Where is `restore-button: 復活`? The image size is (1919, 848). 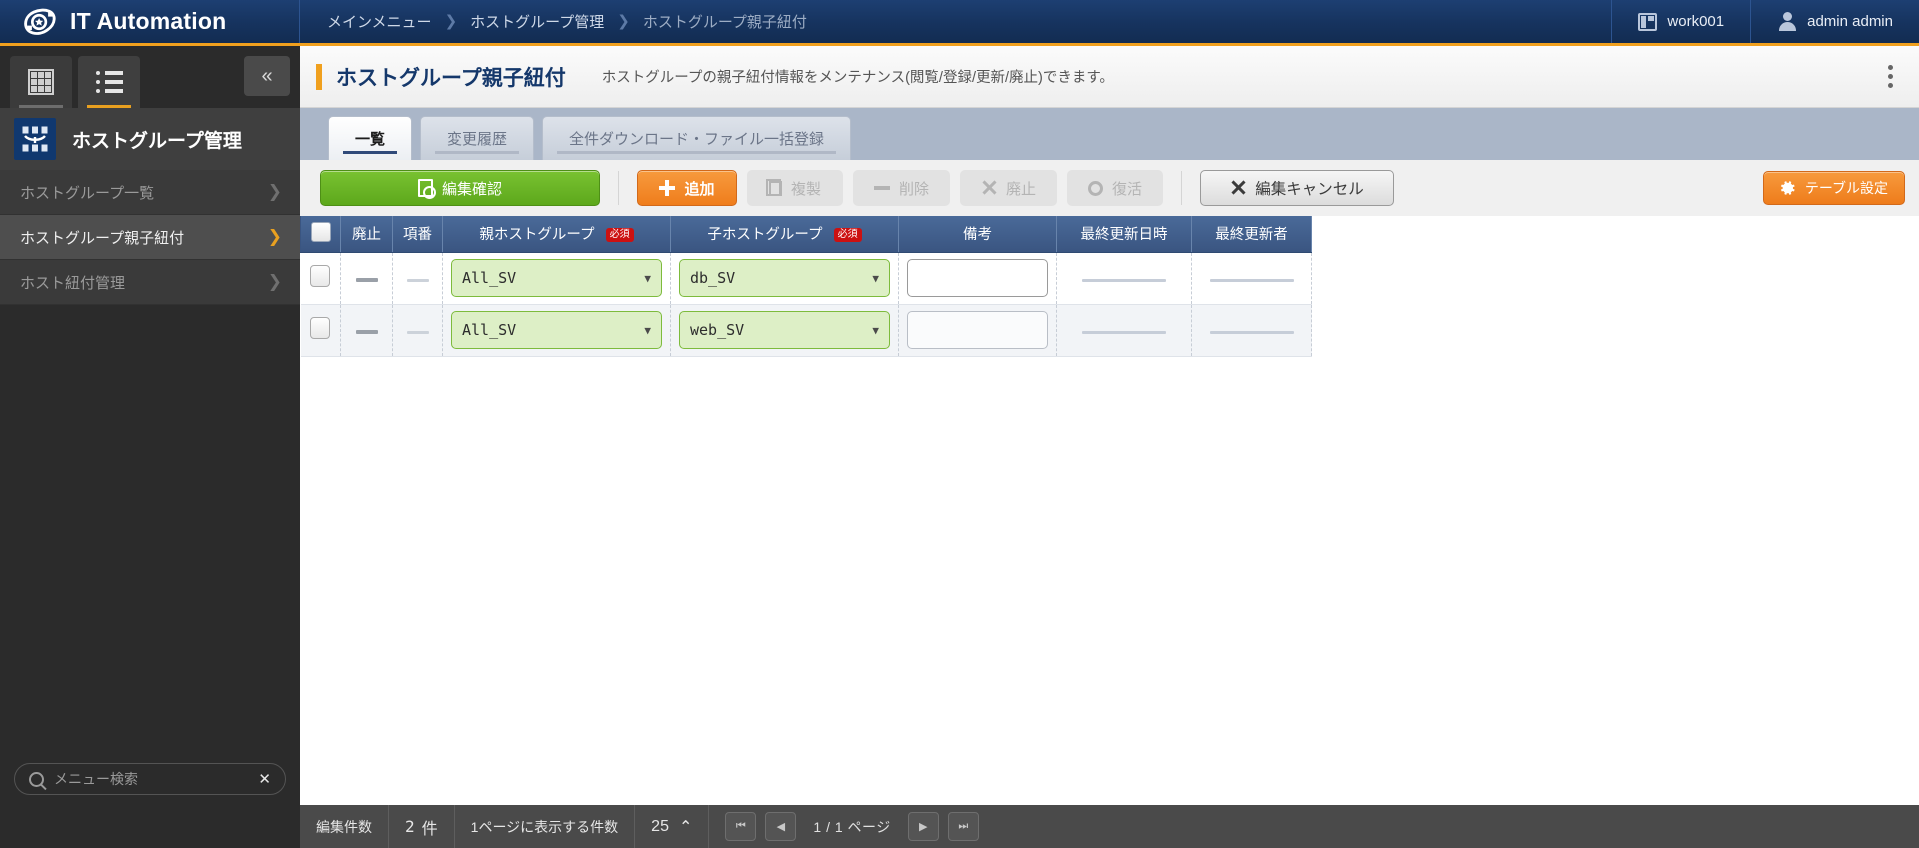 restore-button: 復活 is located at coordinates (1115, 188).